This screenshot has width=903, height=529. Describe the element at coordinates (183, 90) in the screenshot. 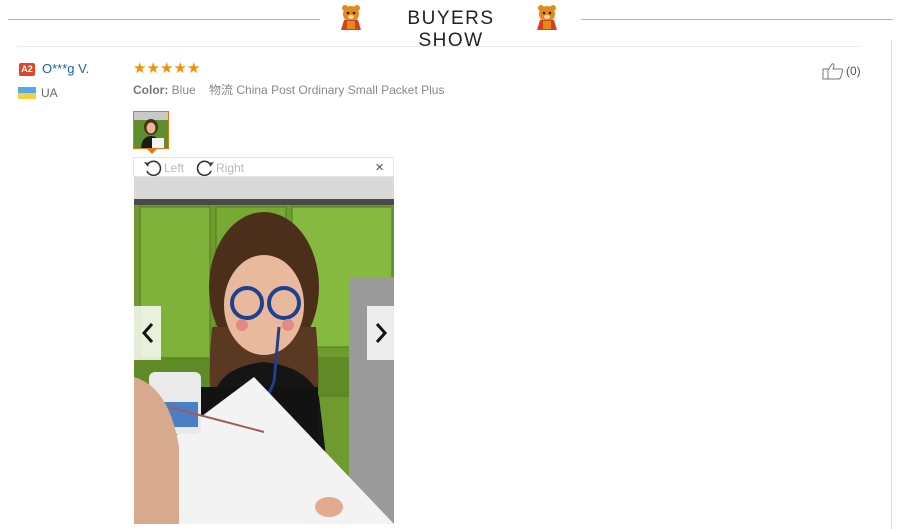

I see `color-value: Blue` at that location.